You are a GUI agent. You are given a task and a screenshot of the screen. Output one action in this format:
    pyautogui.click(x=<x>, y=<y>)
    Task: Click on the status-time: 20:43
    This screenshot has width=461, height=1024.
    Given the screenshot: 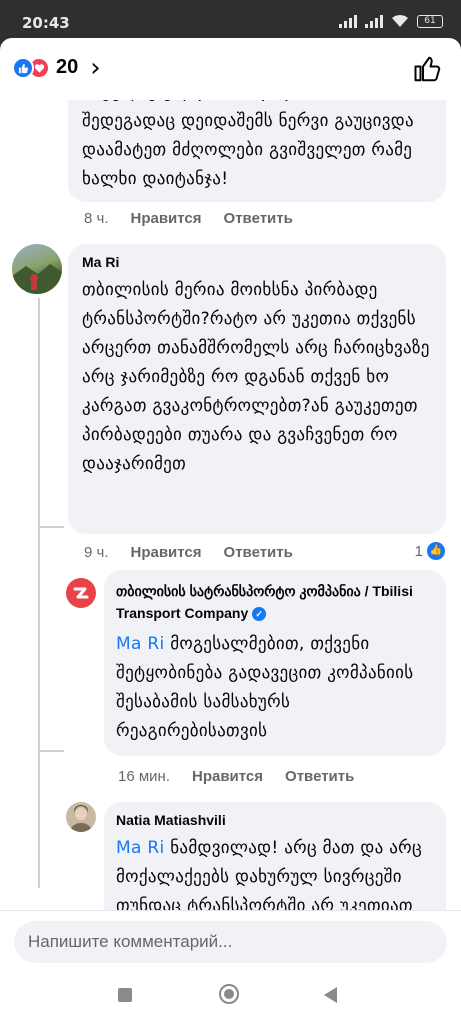 What is the action you would take?
    pyautogui.click(x=46, y=23)
    